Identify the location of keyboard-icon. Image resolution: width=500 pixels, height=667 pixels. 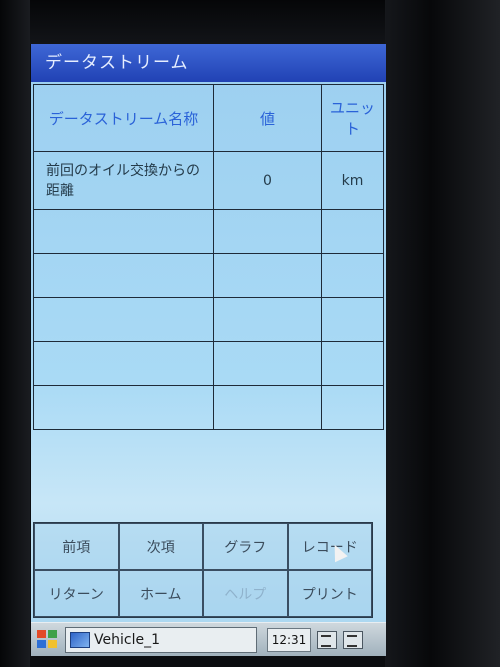
(327, 640).